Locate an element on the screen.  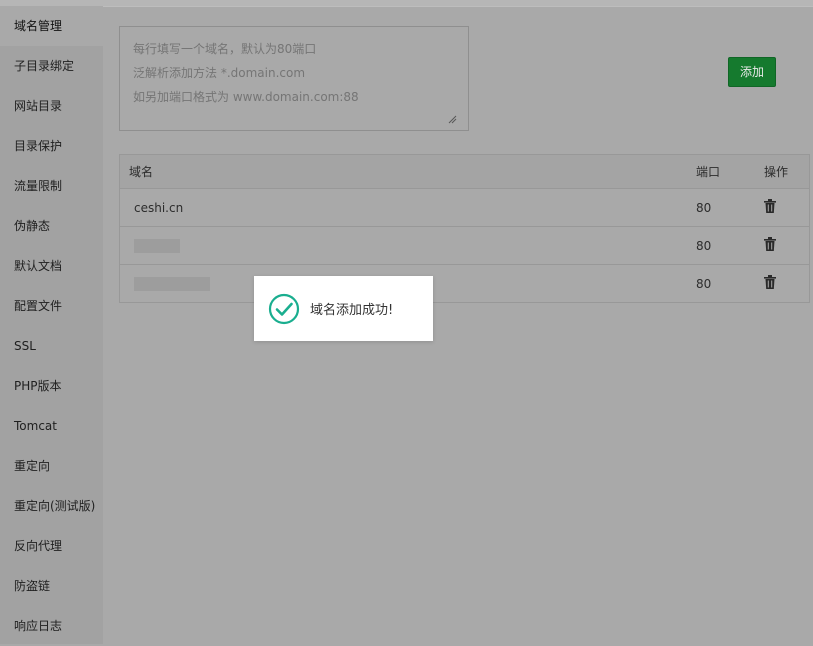
toast-message: 域名添加成功! is located at coordinates (352, 310).